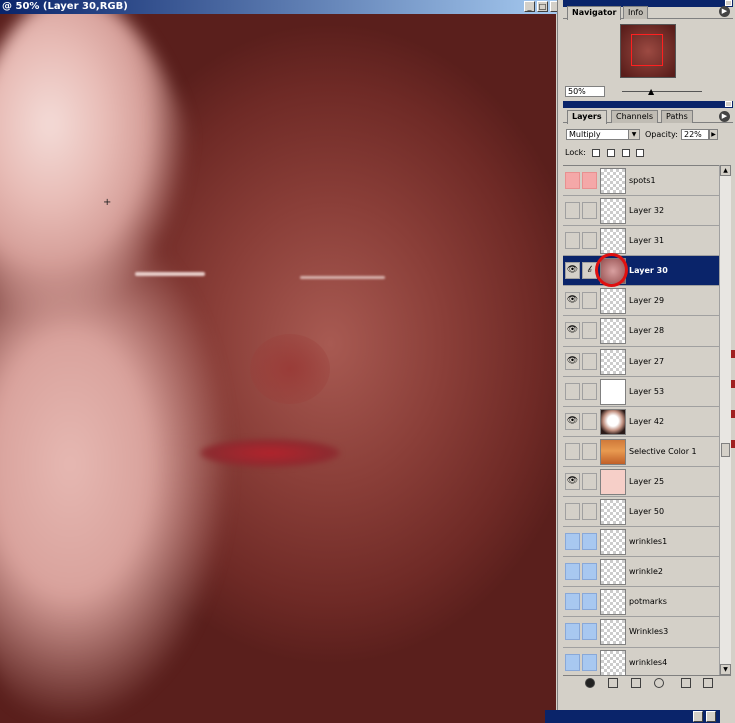 The height and width of the screenshot is (723, 735). What do you see at coordinates (613, 683) in the screenshot?
I see `add-mask-icon` at bounding box center [613, 683].